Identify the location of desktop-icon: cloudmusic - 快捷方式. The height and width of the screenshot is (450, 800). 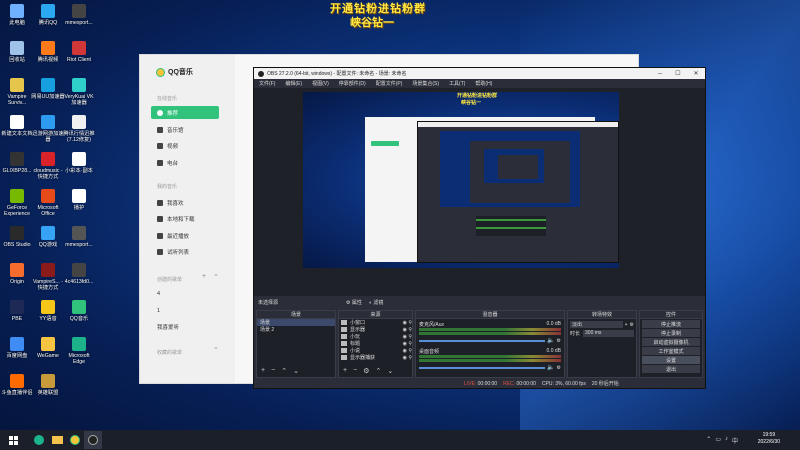
(48, 166).